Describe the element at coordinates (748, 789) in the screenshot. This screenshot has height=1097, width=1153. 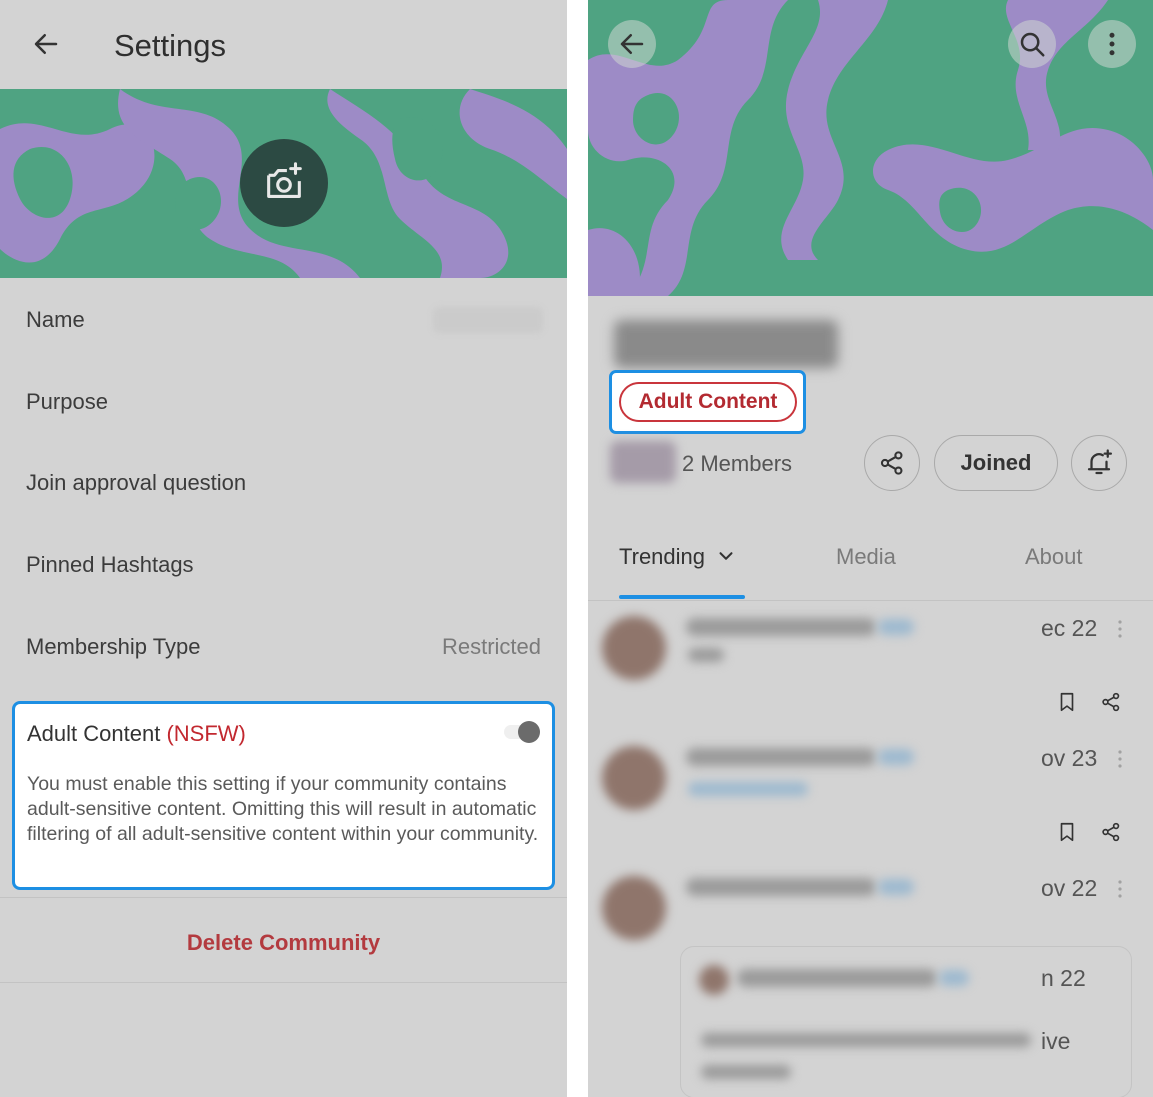
I see `post-link-blurred` at that location.